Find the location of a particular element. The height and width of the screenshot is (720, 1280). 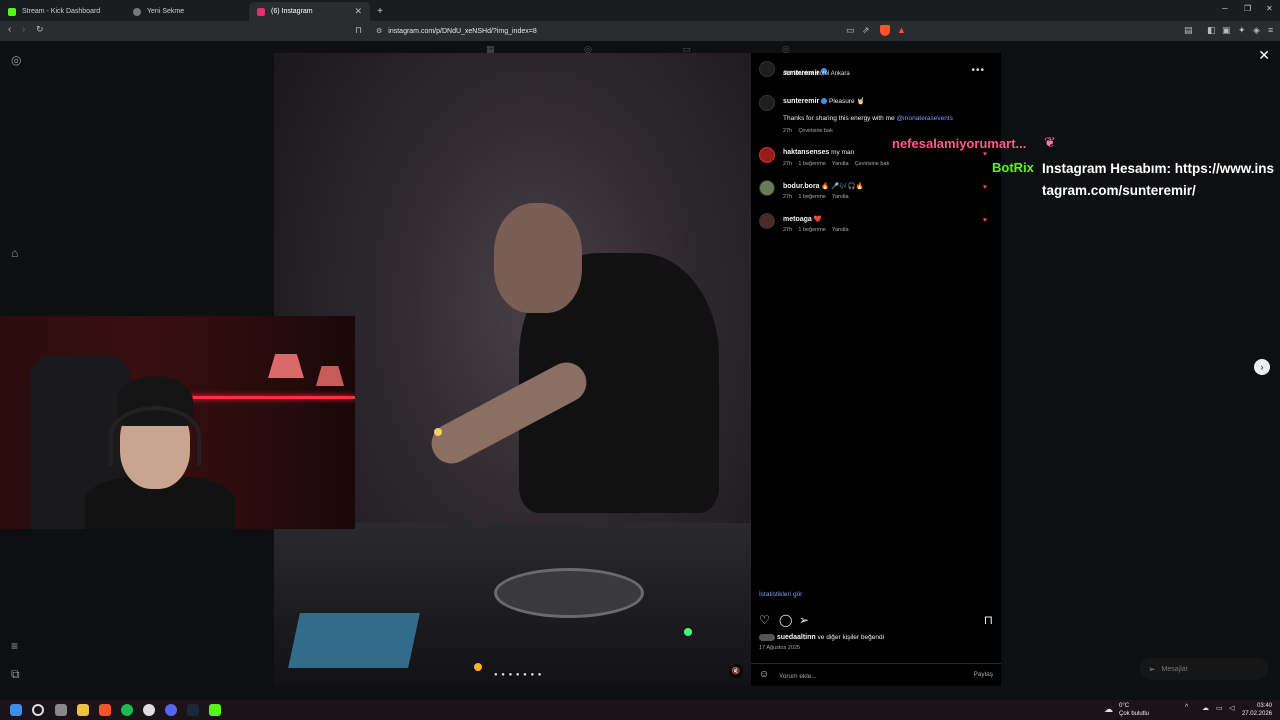

caption-text: Pleasure 🤘🏻 is located at coordinates (847, 101).